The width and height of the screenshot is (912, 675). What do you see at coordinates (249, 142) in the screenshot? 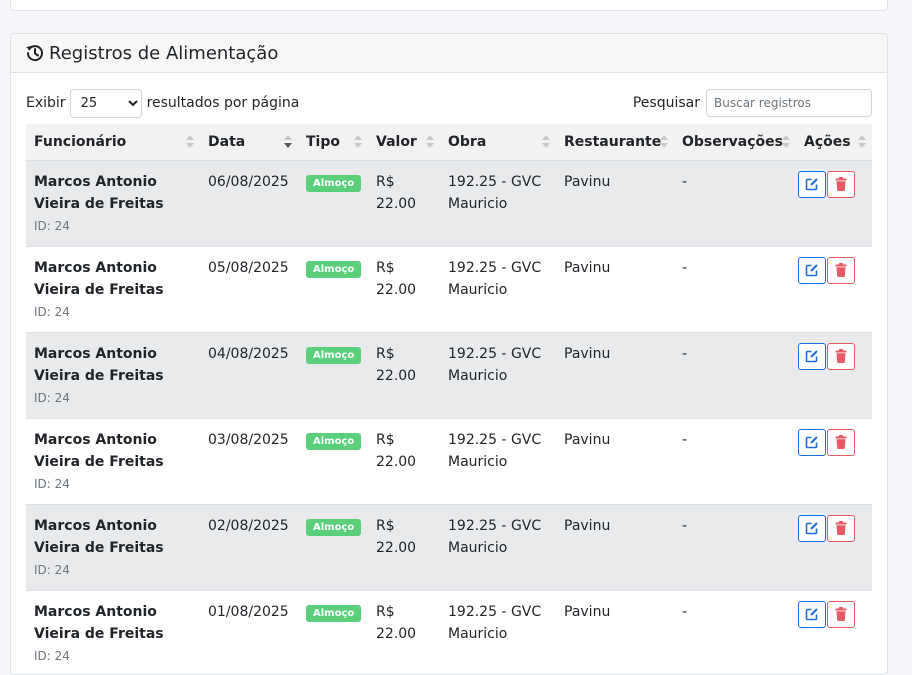
I see `column-header-data: Data` at bounding box center [249, 142].